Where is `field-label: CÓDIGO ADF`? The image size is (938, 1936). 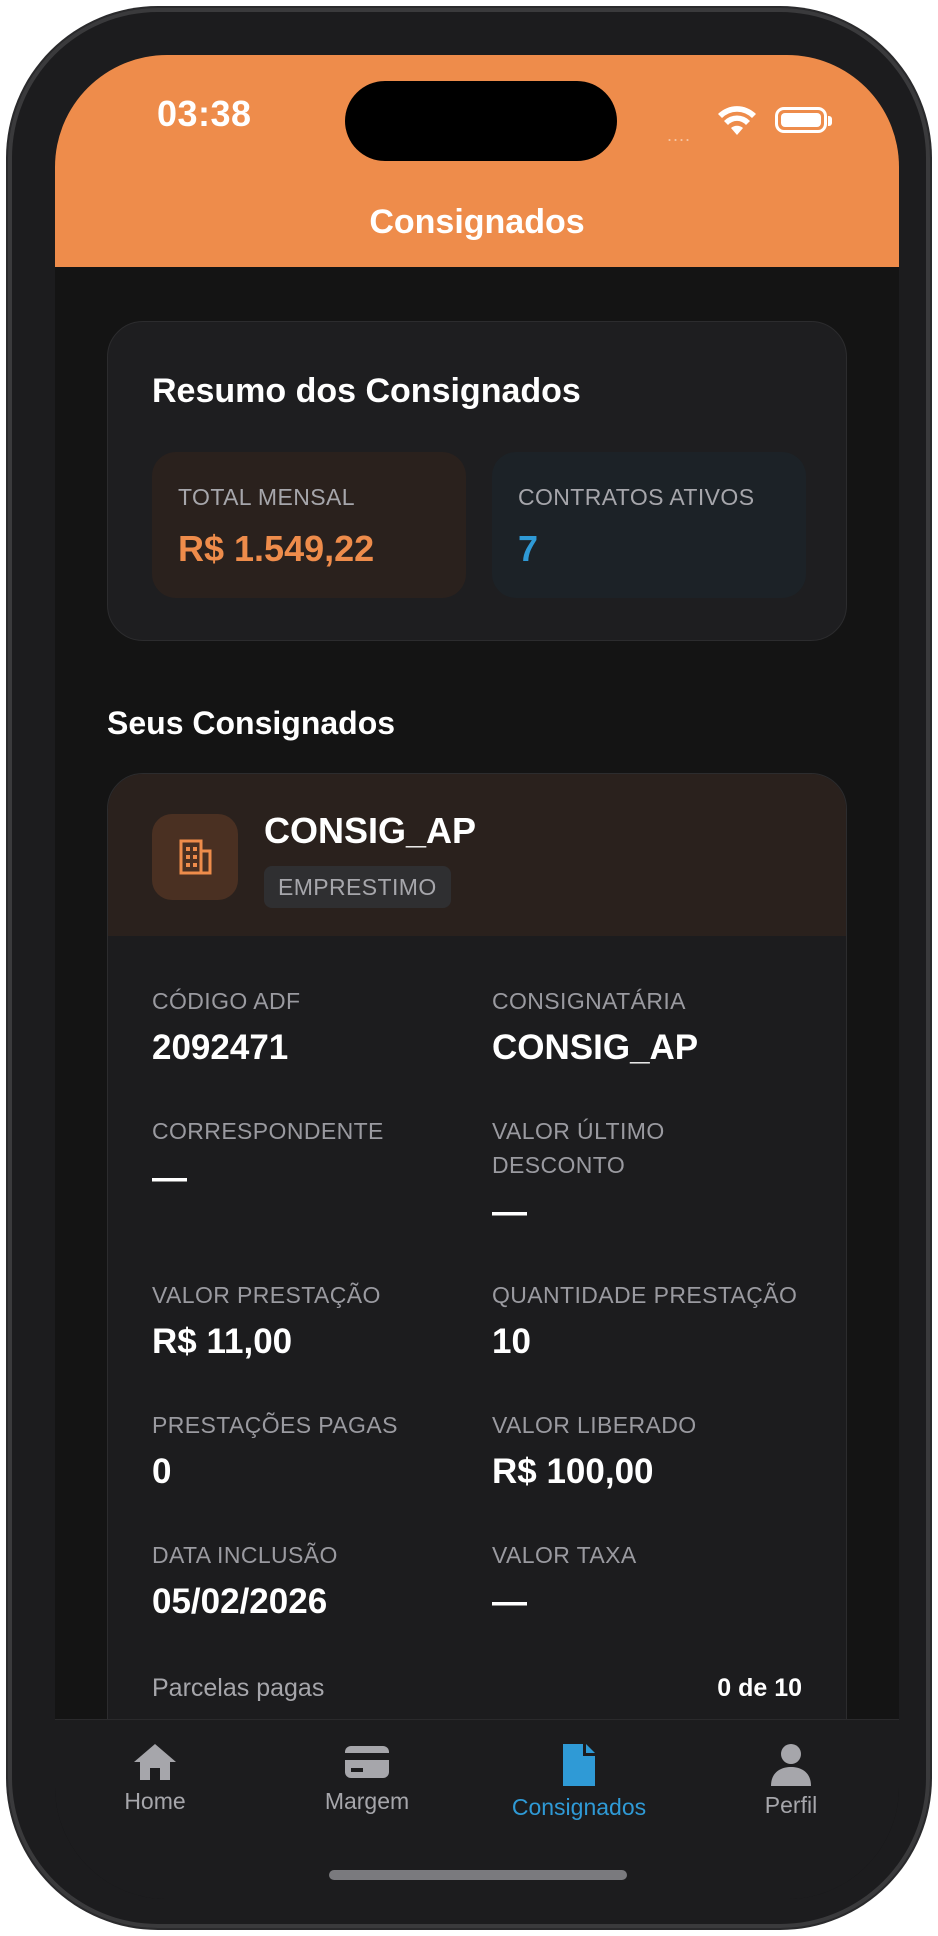 field-label: CÓDIGO ADF is located at coordinates (226, 1001).